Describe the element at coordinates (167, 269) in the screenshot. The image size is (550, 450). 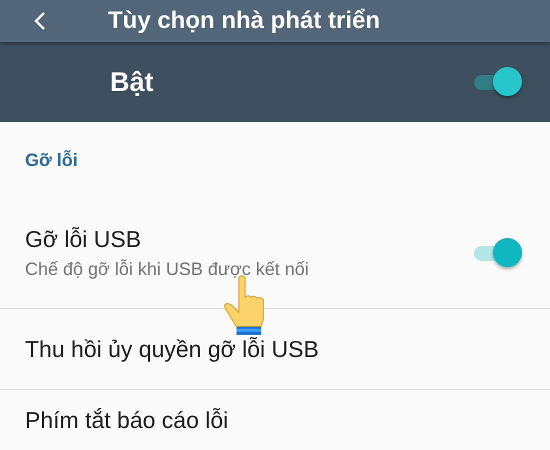
I see `setting-summary: Chế độ gỡ lỗi khi USB được kết nối` at that location.